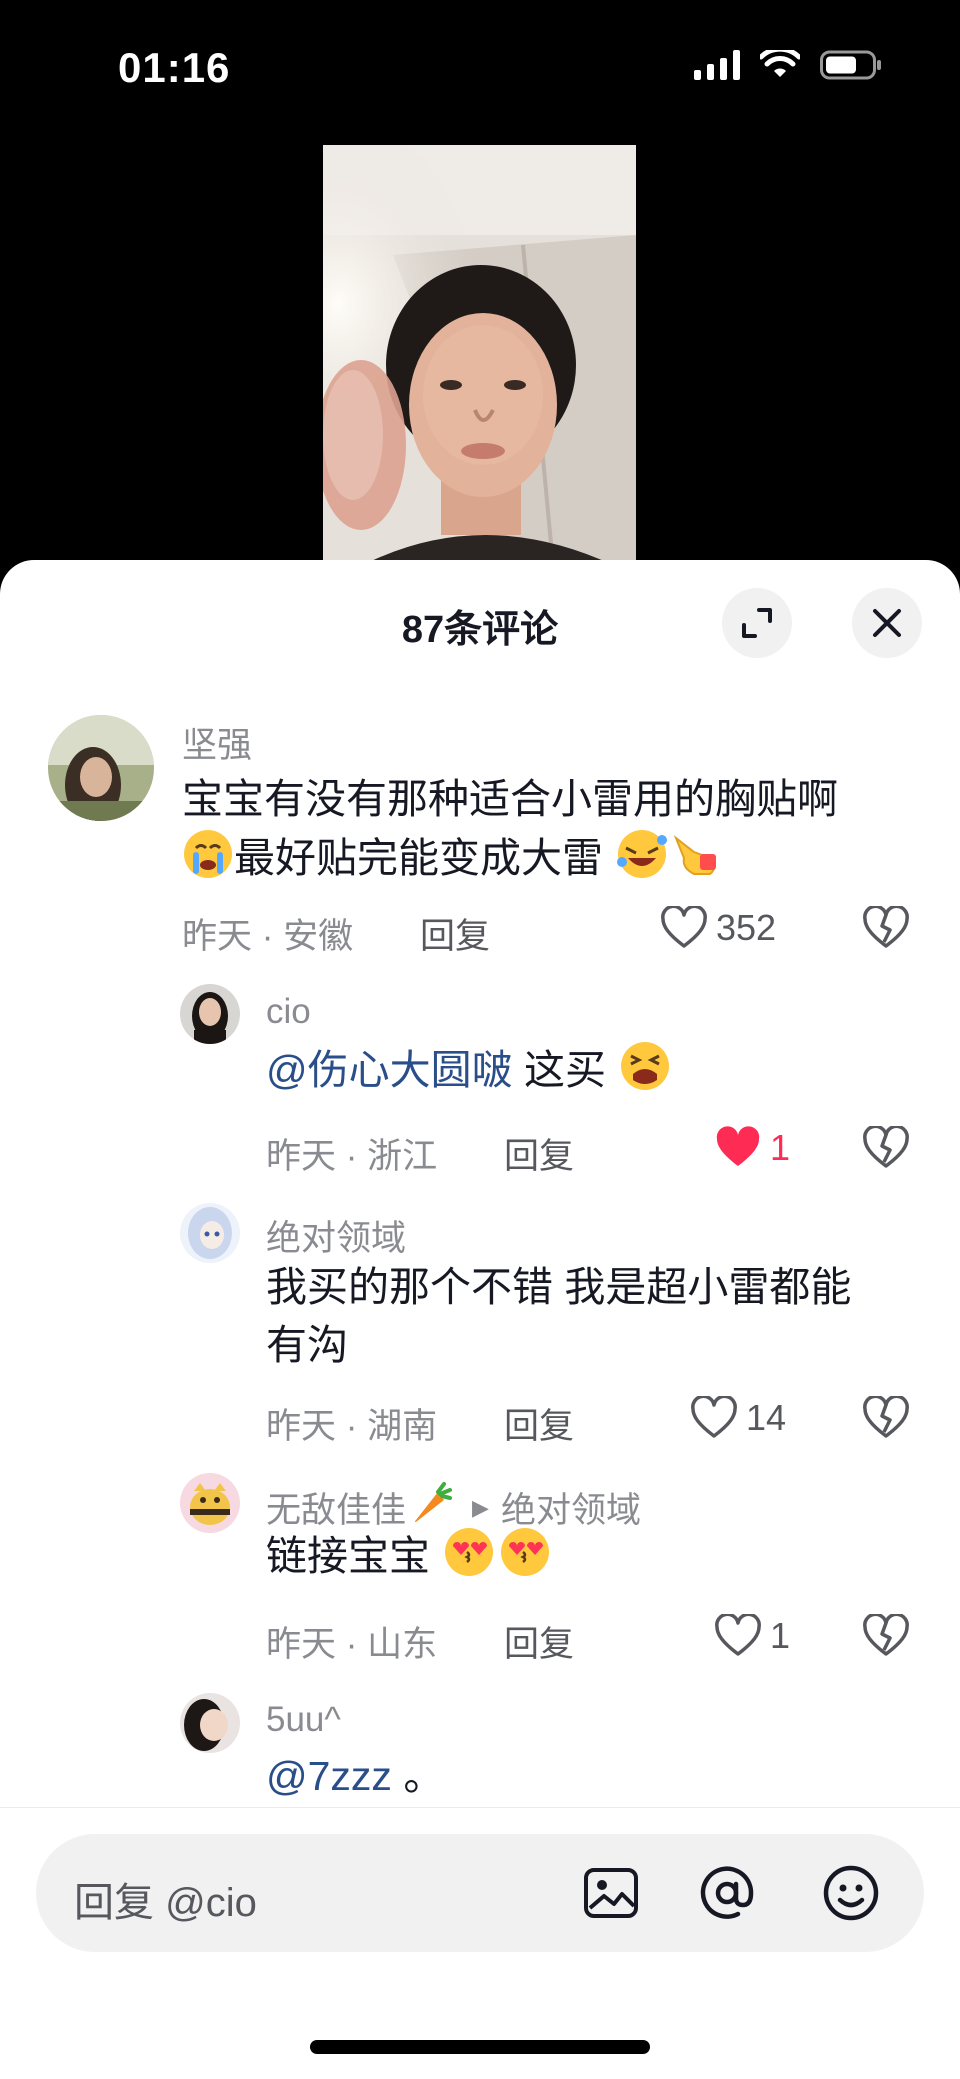  I want to click on comment-text: @伤心大圆啵 这买, so click(596, 1073).